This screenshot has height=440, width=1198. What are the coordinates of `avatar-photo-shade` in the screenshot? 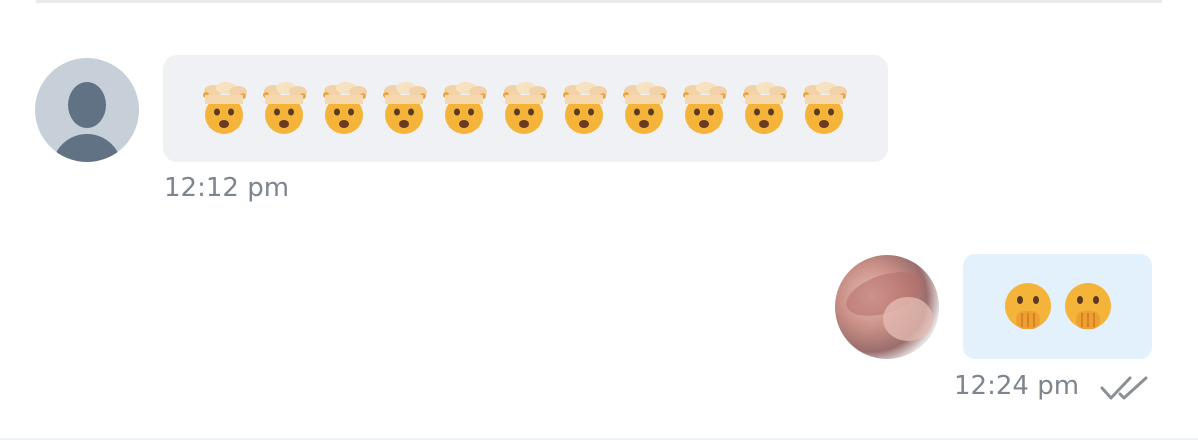 It's located at (908, 319).